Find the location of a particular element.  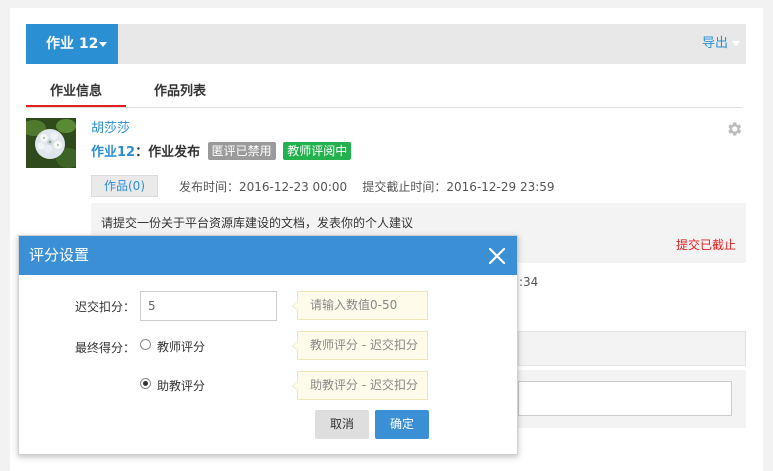

avatar is located at coordinates (51, 143).